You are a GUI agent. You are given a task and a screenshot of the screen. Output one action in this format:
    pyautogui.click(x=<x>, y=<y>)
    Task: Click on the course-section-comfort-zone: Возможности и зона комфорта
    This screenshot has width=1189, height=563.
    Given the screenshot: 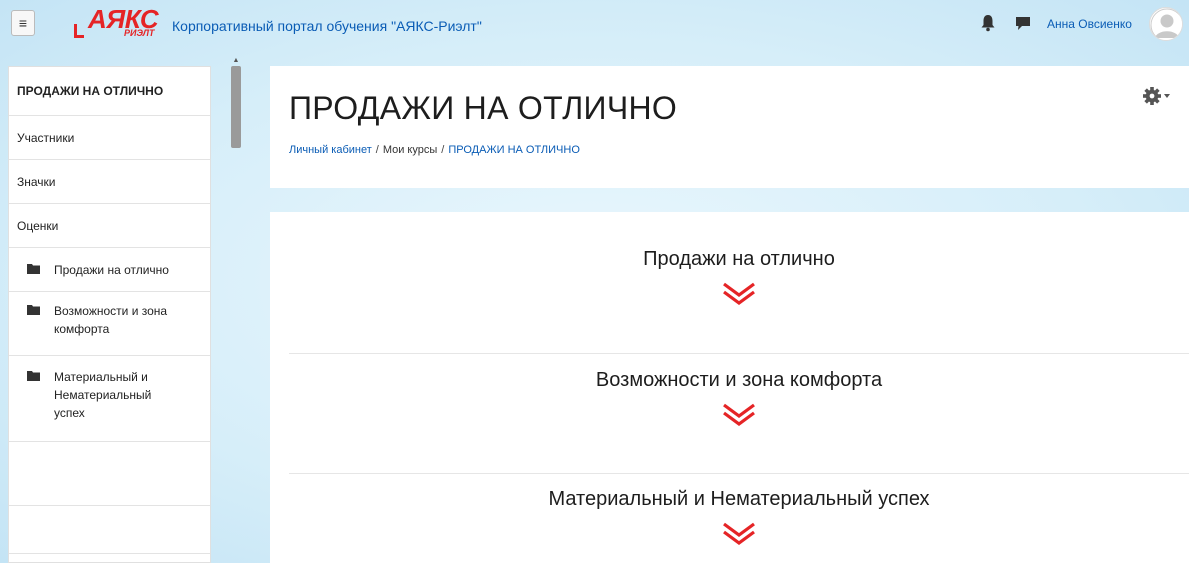 What is the action you would take?
    pyautogui.click(x=739, y=398)
    